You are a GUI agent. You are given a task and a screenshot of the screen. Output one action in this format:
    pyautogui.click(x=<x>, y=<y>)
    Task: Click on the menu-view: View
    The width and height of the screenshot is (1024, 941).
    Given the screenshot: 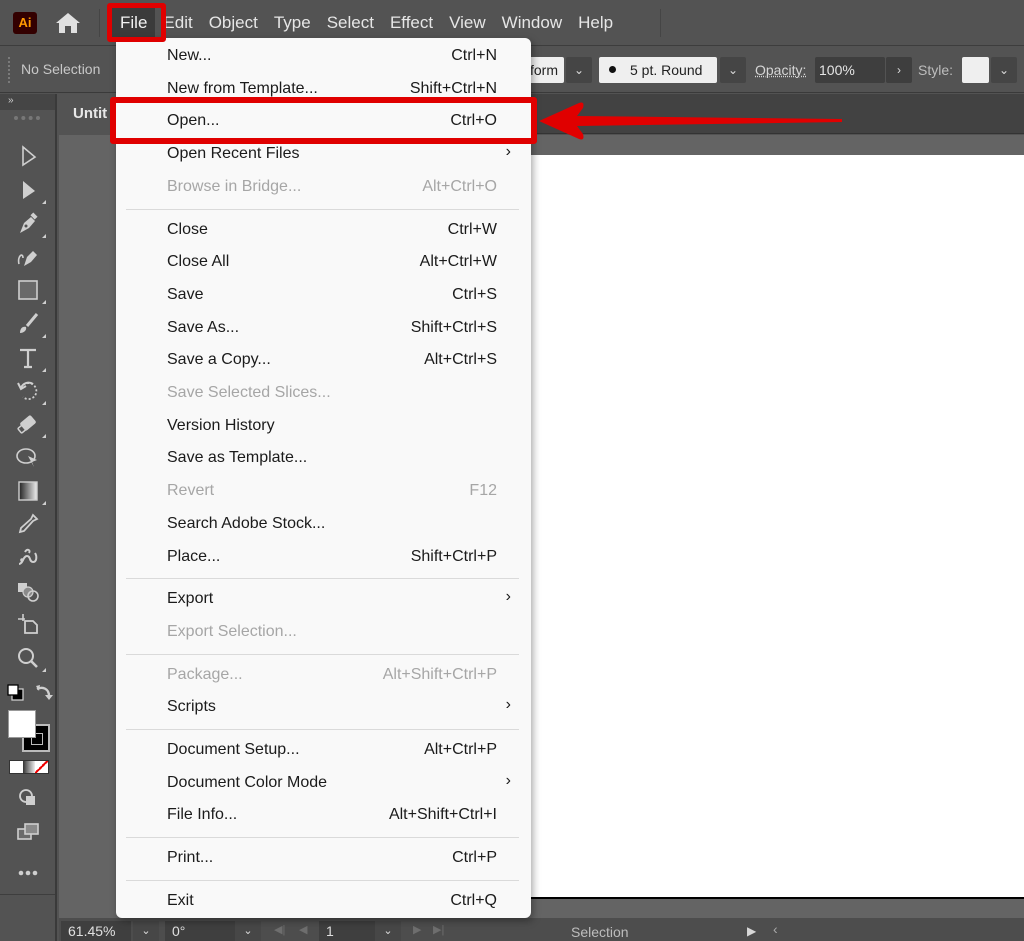 What is the action you would take?
    pyautogui.click(x=467, y=23)
    